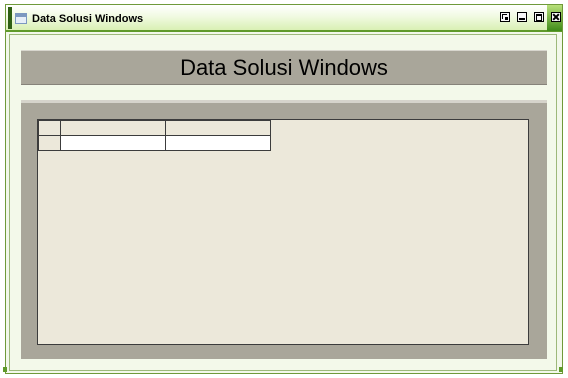 The height and width of the screenshot is (378, 568). I want to click on header-banner: Data Solusi Windows, so click(284, 67).